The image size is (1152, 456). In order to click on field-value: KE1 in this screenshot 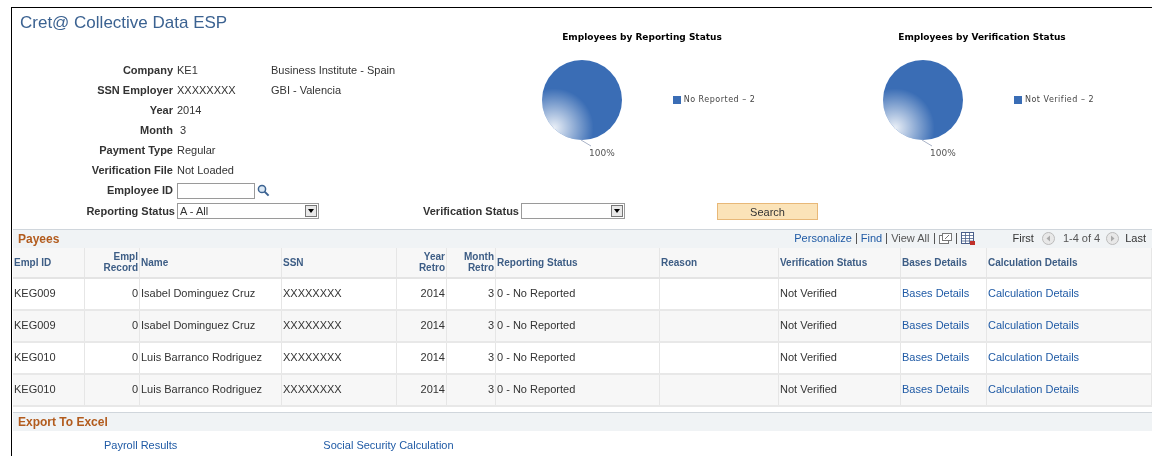, I will do `click(188, 71)`.